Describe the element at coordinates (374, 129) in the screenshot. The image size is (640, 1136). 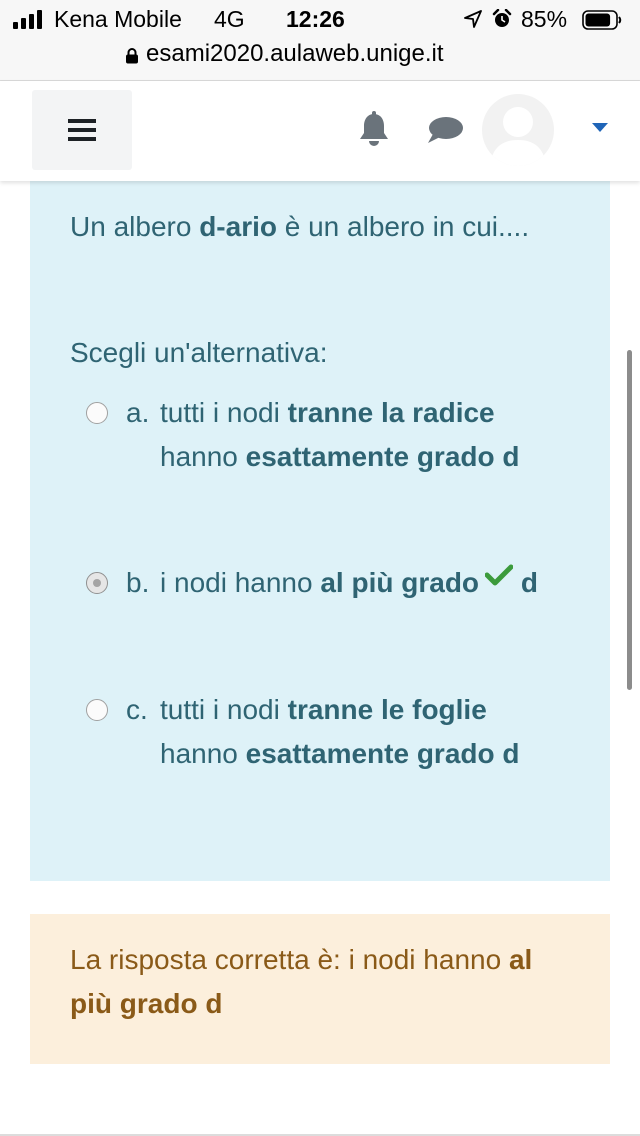
I see `bell-icon` at that location.